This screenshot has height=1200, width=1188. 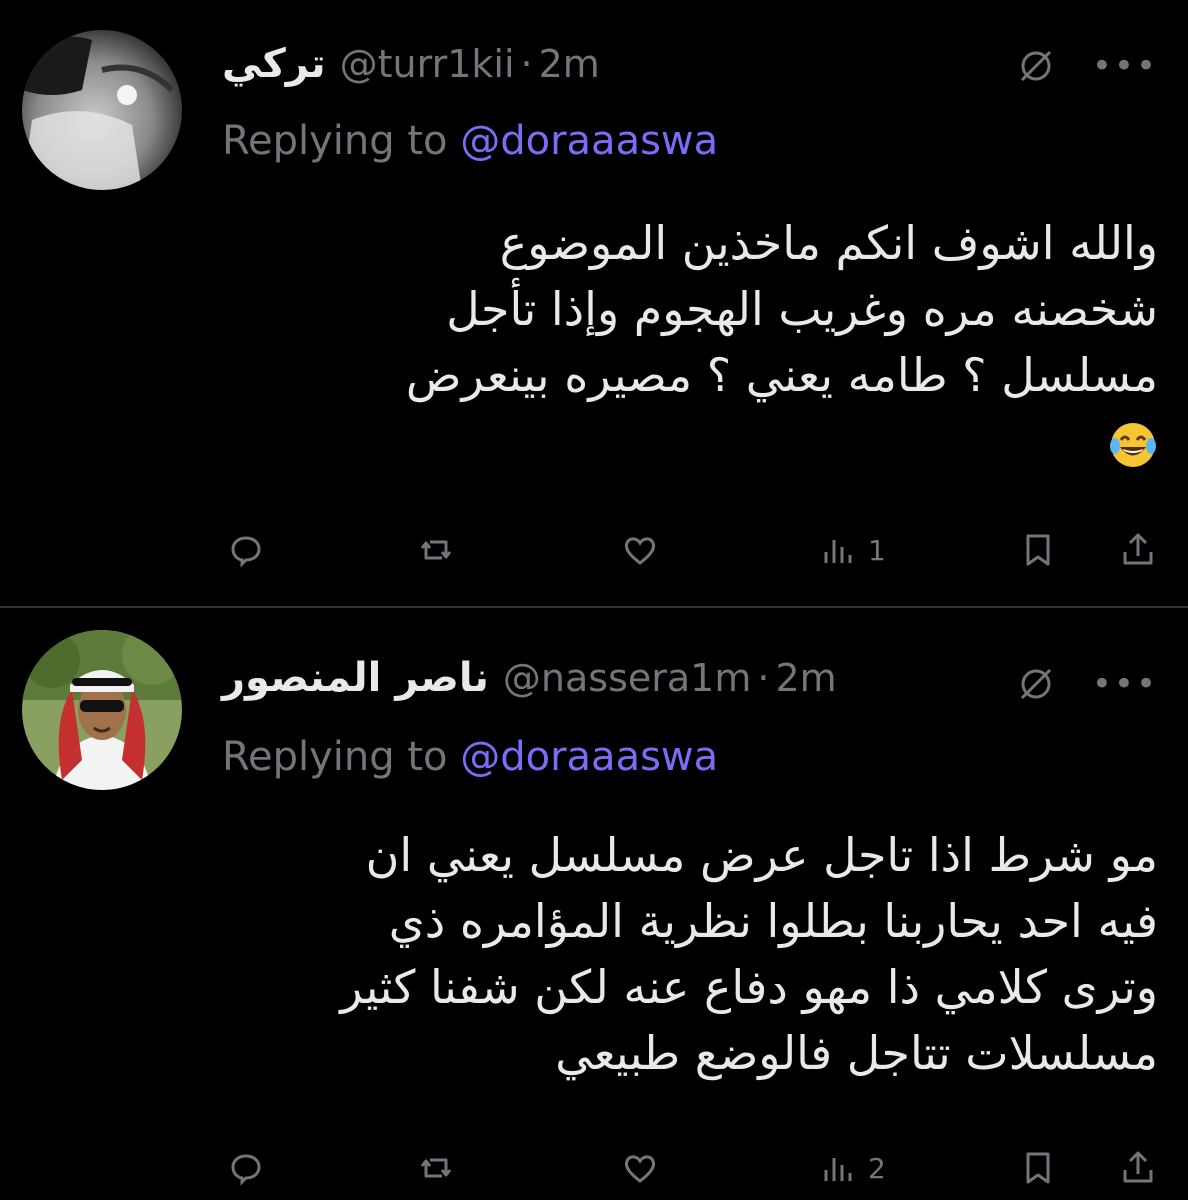 What do you see at coordinates (1133, 444) in the screenshot?
I see `face-with-tears-of-joy-icon` at bounding box center [1133, 444].